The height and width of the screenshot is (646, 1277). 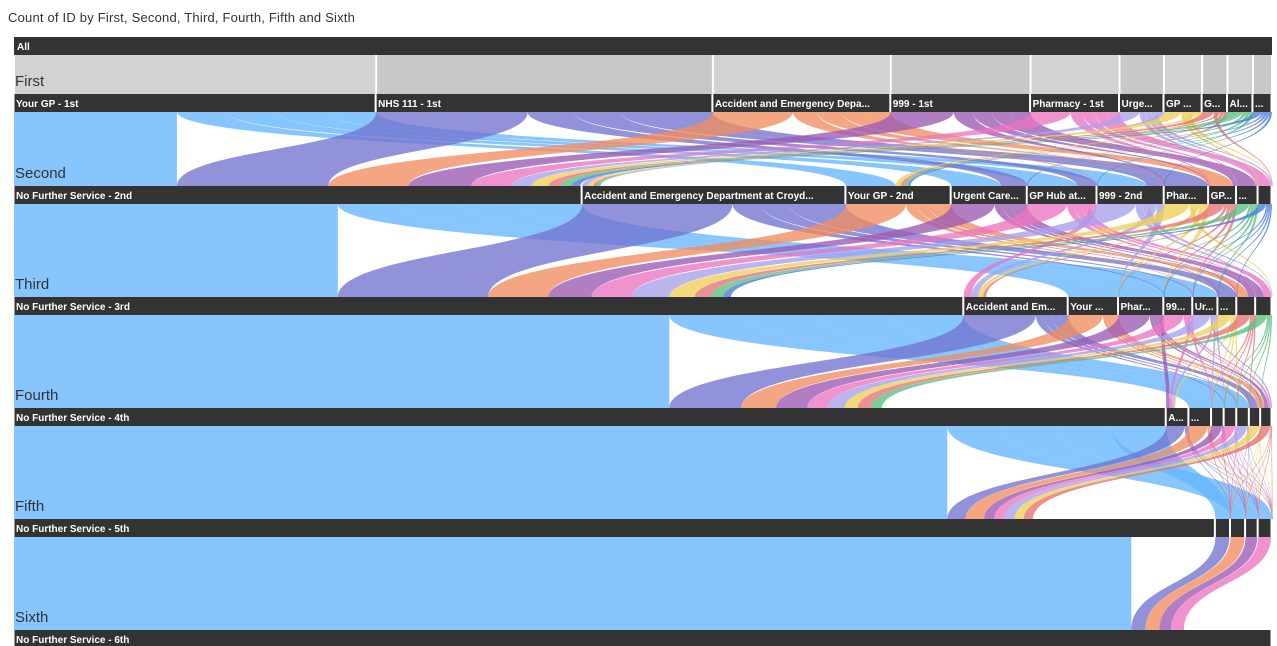 I want to click on level-segment-label: No Further Service - 5th, so click(x=72, y=529).